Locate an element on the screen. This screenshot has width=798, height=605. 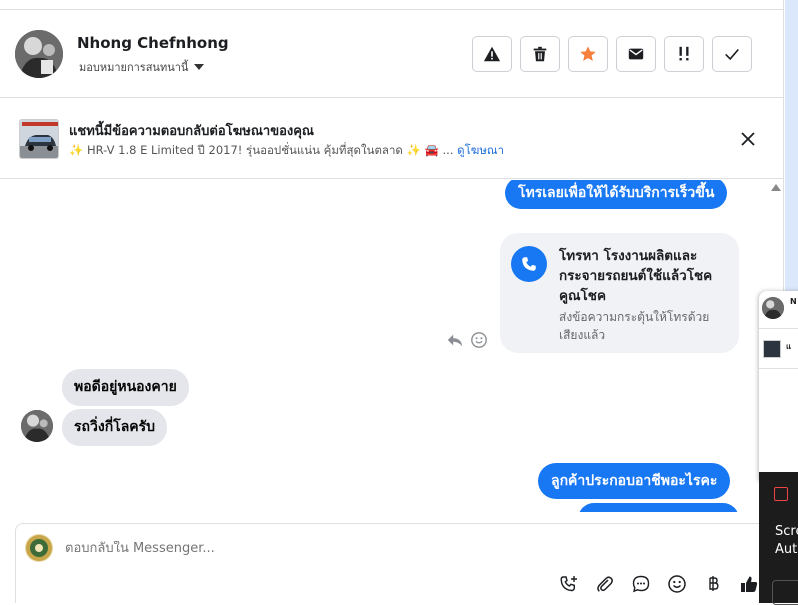
chat-bubble-icon is located at coordinates (640, 583).